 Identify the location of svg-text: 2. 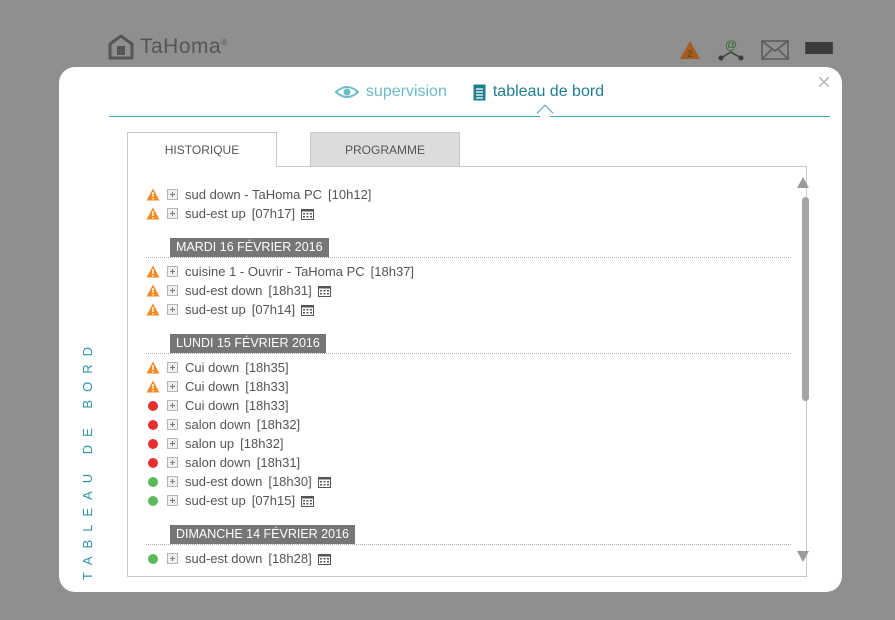
(689, 54).